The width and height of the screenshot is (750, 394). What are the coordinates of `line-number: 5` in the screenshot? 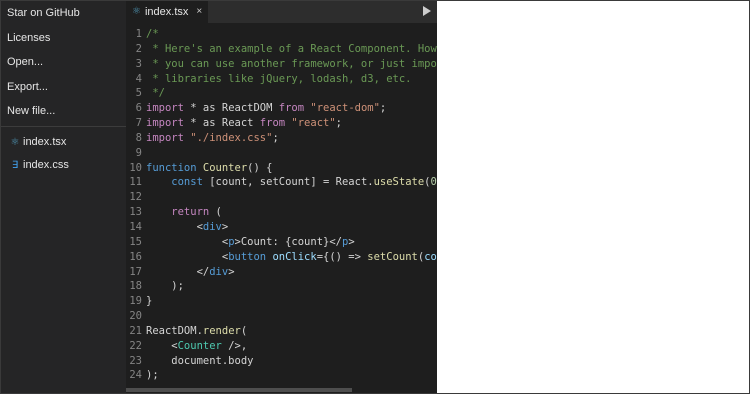 It's located at (138, 93).